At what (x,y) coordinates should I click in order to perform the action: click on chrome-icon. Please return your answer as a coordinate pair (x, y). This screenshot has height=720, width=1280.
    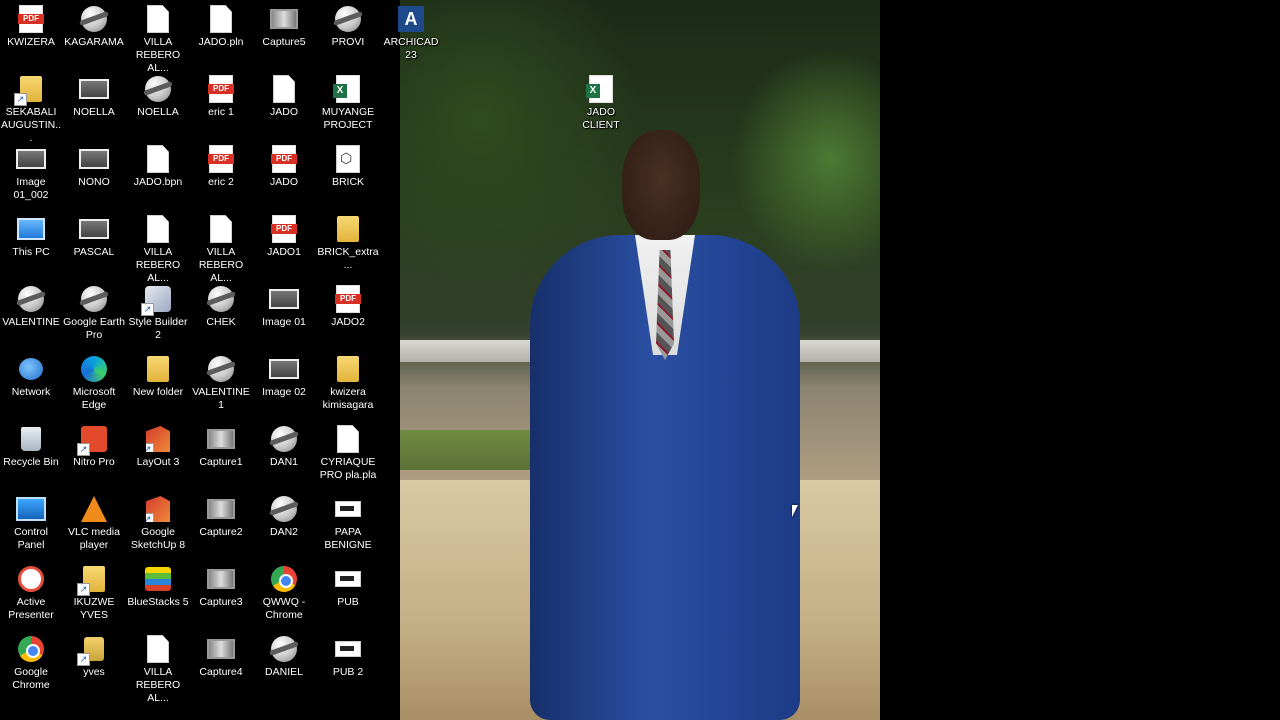
    Looking at the image, I should click on (284, 579).